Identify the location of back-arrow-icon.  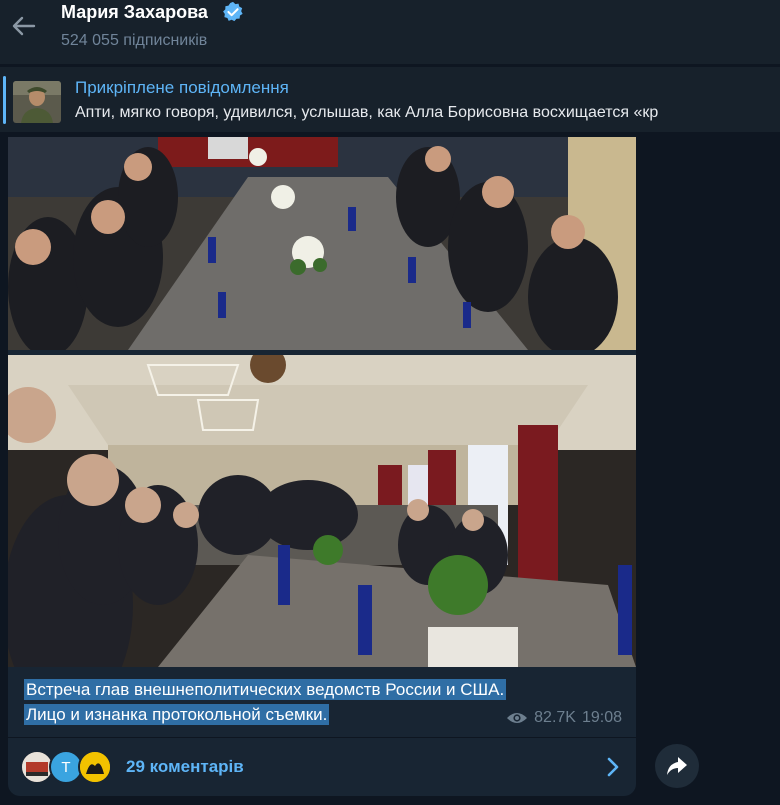
(24, 26).